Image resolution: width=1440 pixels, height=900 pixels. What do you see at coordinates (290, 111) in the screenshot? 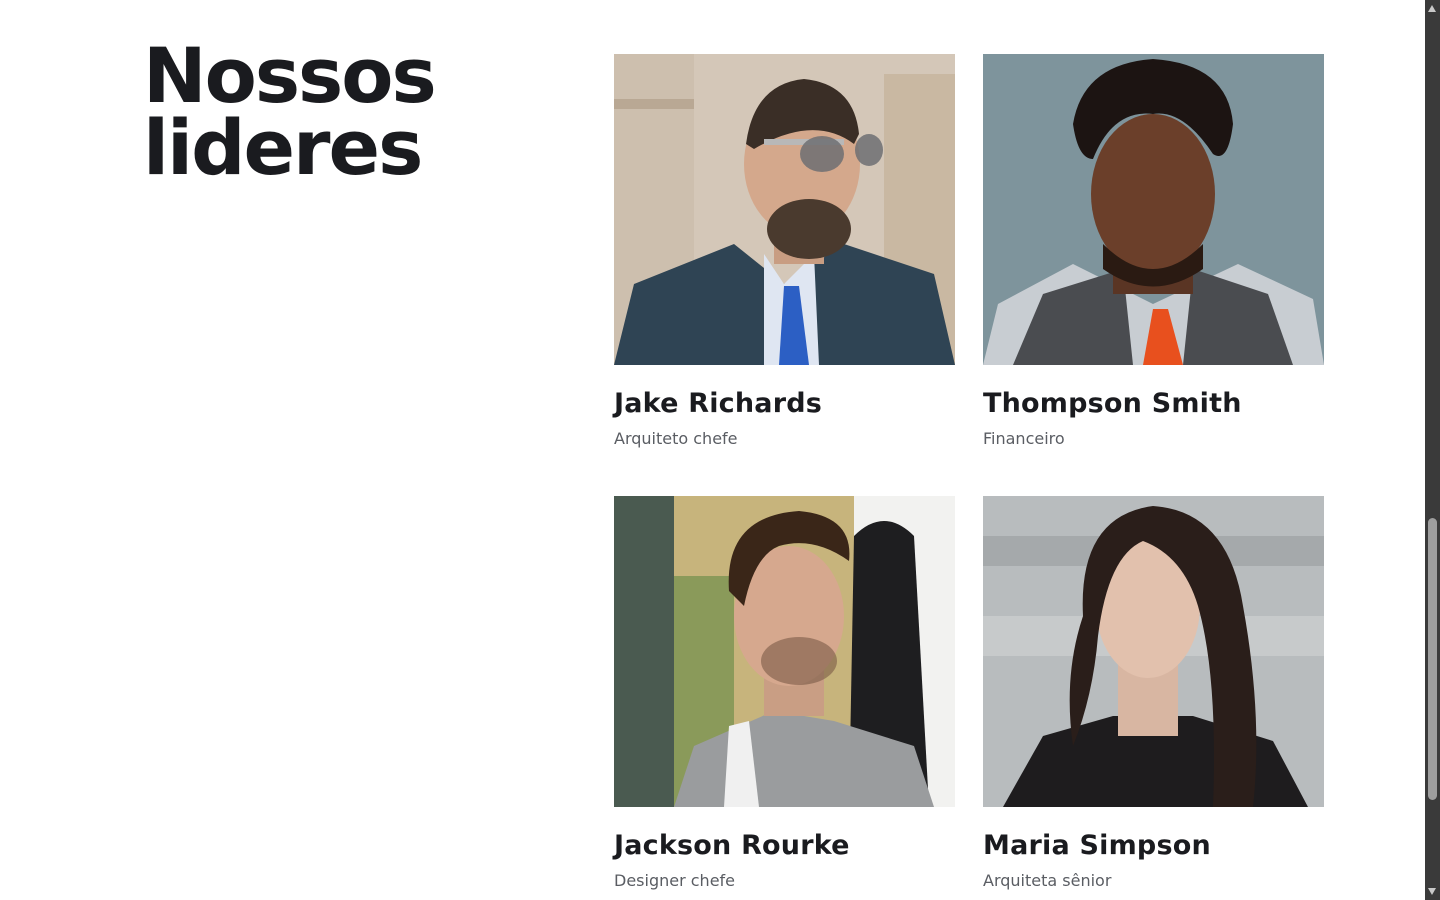
I see `section-title: Nossos lideres` at bounding box center [290, 111].